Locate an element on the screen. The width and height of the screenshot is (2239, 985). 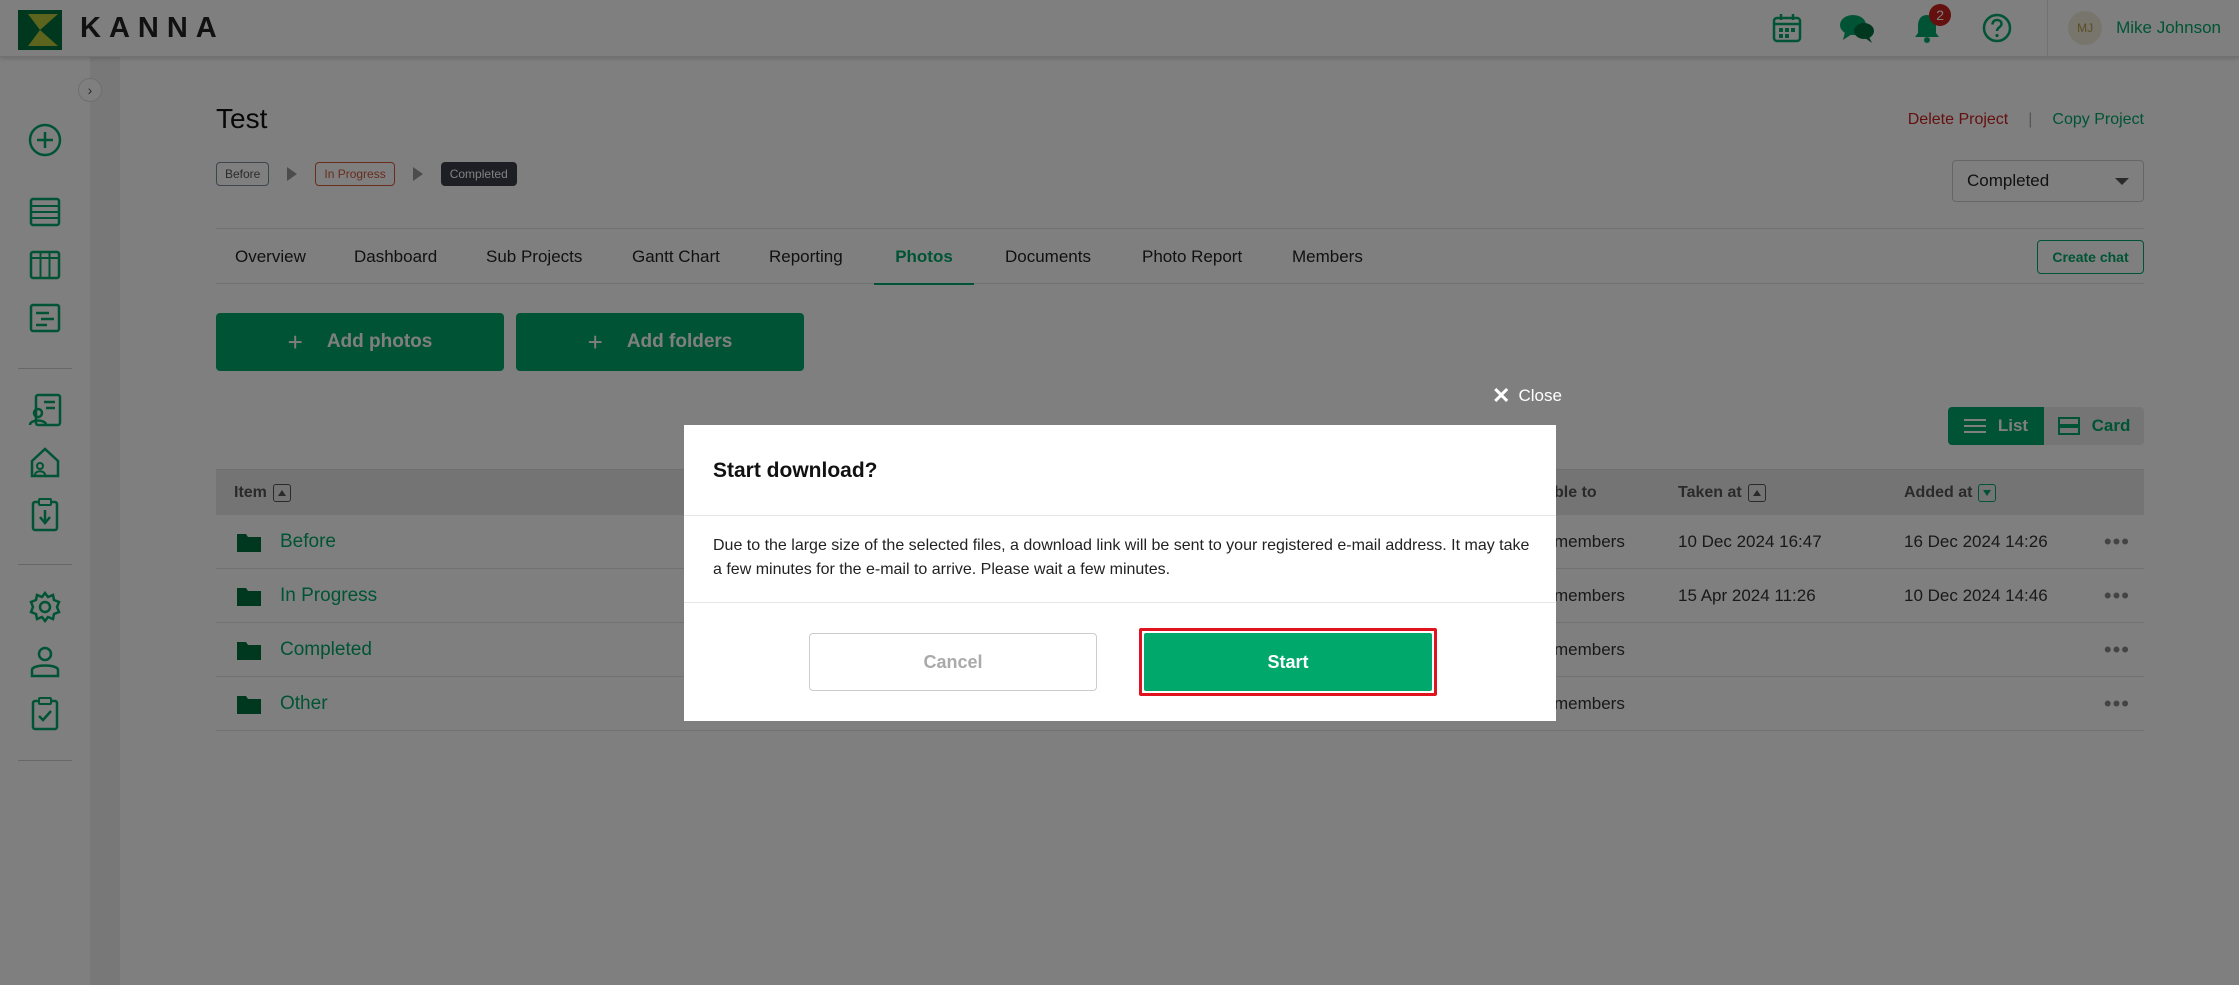
start-button: Start is located at coordinates (1288, 662).